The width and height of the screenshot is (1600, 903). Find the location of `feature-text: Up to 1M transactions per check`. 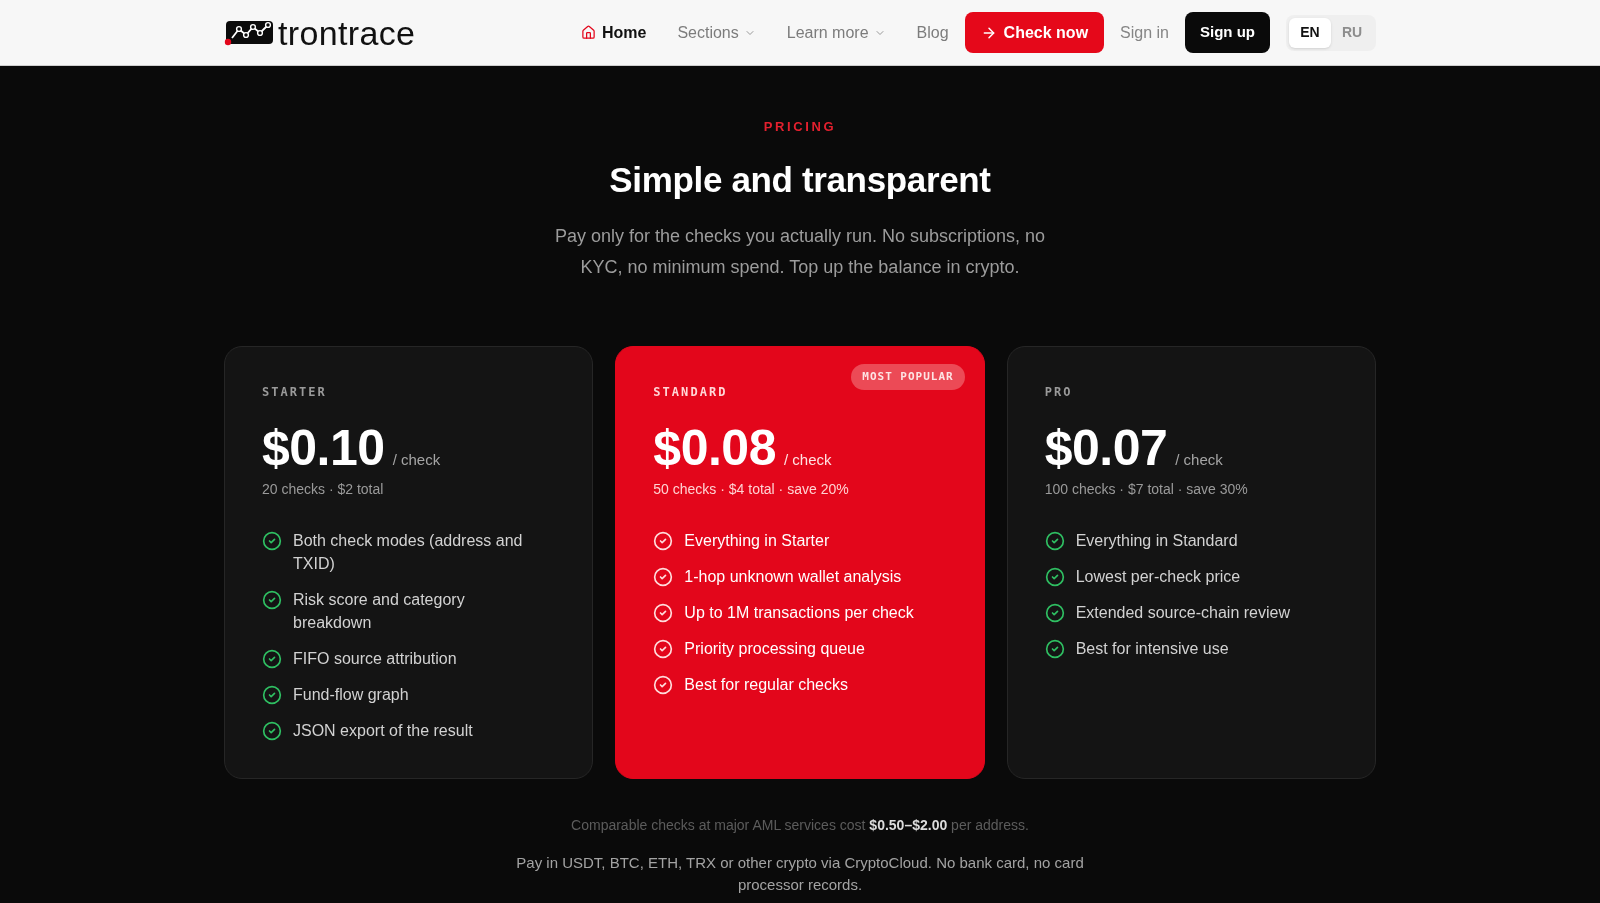

feature-text: Up to 1M transactions per check is located at coordinates (799, 613).